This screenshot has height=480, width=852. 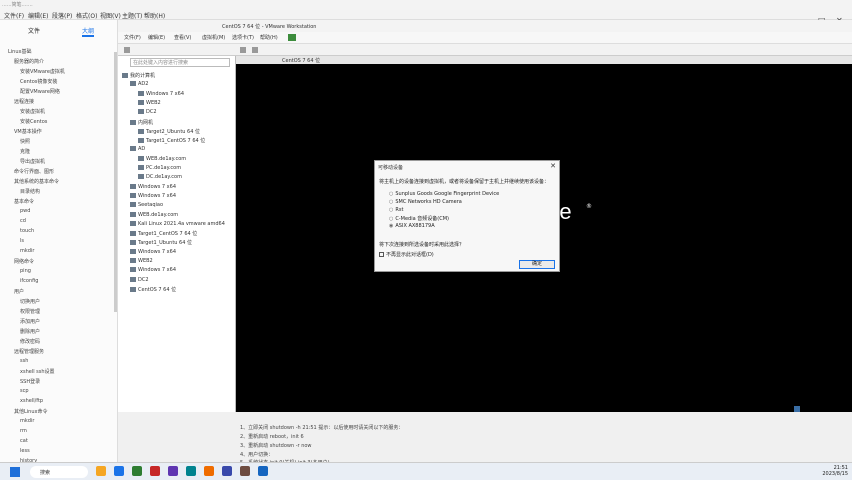 What do you see at coordinates (411, 226) in the screenshot?
I see `device-option-selected: ASIX AX88179A` at bounding box center [411, 226].